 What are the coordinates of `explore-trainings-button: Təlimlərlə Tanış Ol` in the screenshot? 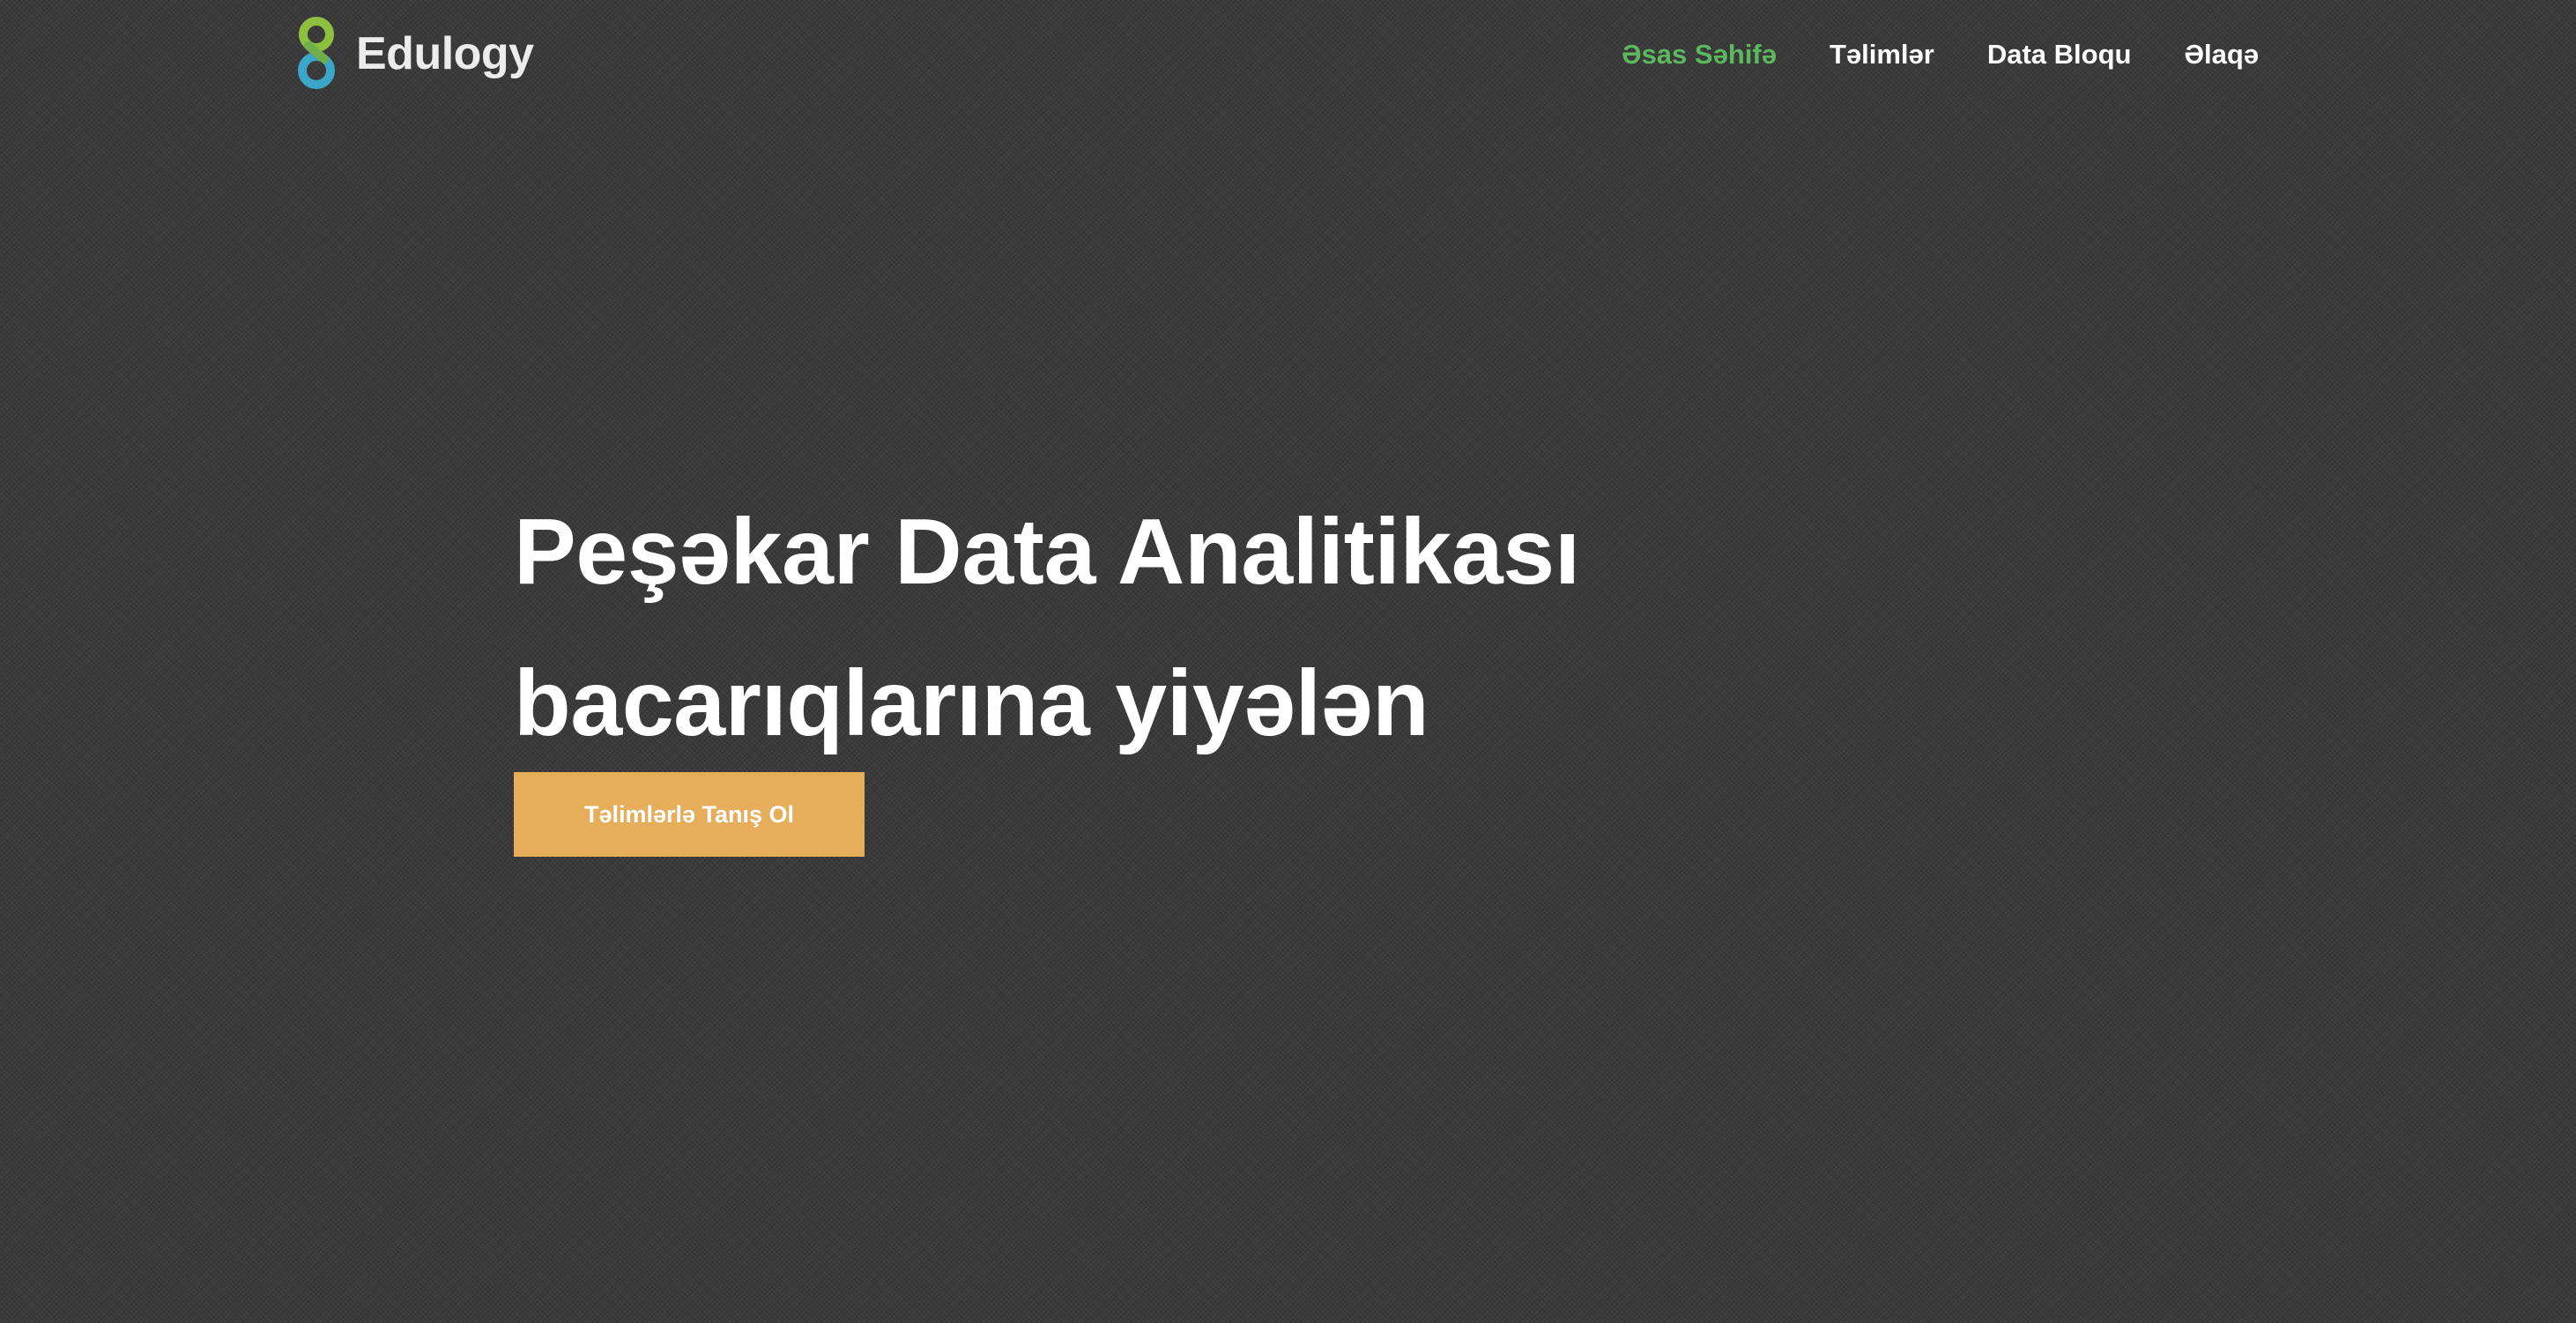 It's located at (689, 814).